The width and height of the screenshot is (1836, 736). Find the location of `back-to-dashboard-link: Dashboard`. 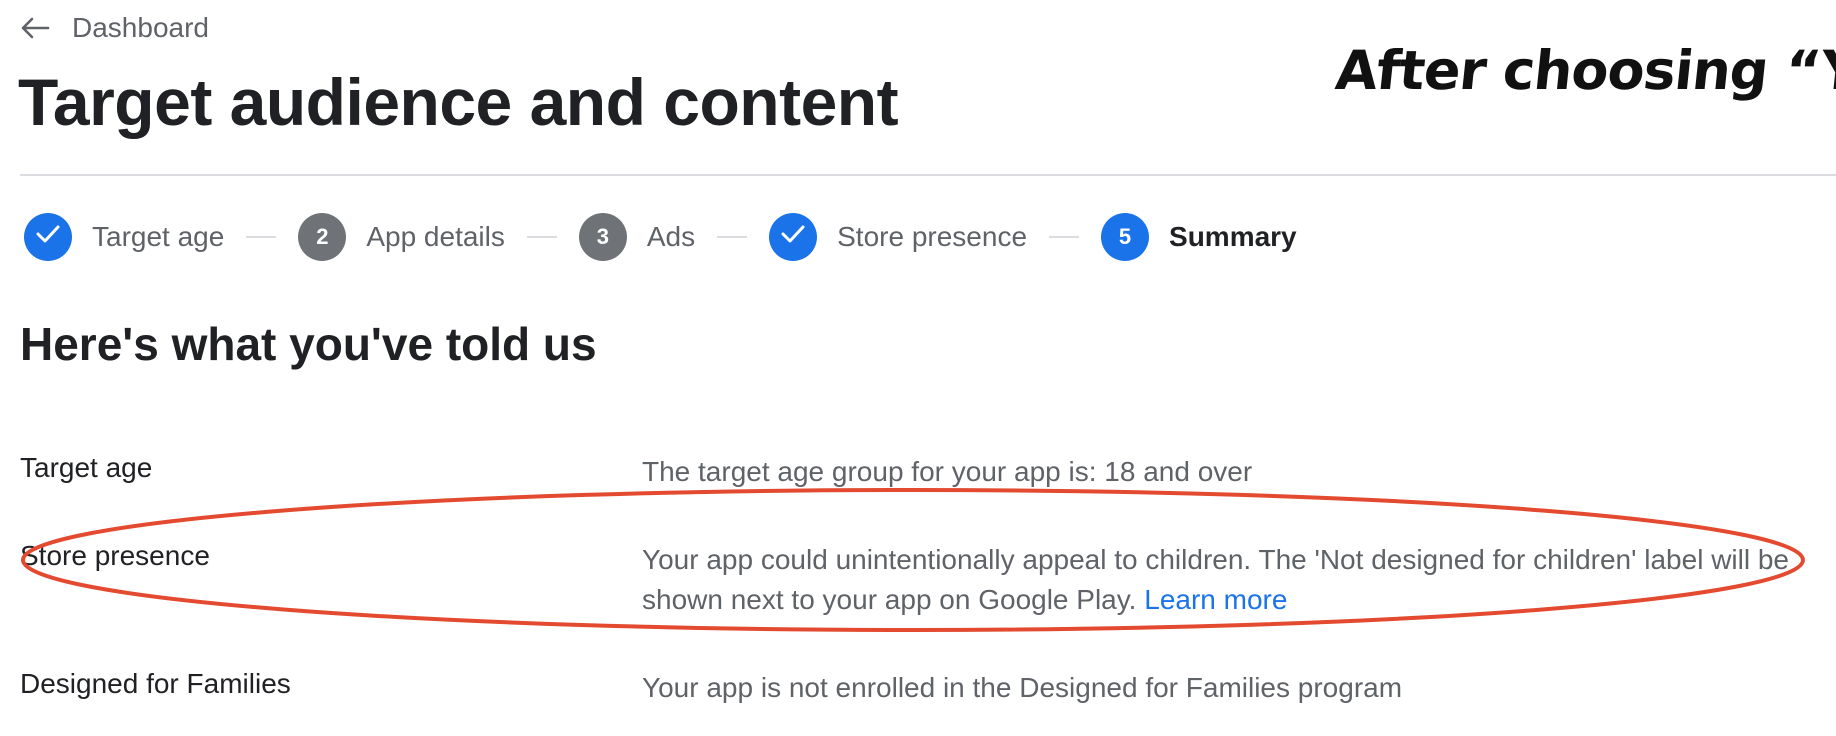

back-to-dashboard-link: Dashboard is located at coordinates (114, 28).